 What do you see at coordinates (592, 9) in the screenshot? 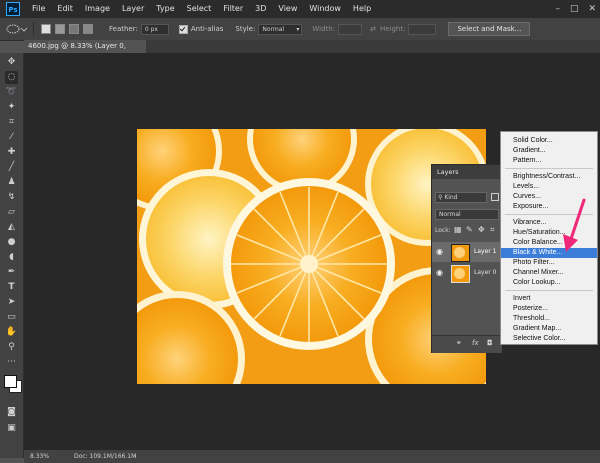
I see `close-window-icon: ✕` at bounding box center [592, 9].